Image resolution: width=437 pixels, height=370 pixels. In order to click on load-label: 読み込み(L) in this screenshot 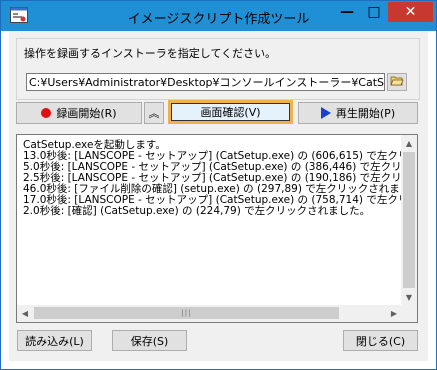, I will do `click(54, 341)`.